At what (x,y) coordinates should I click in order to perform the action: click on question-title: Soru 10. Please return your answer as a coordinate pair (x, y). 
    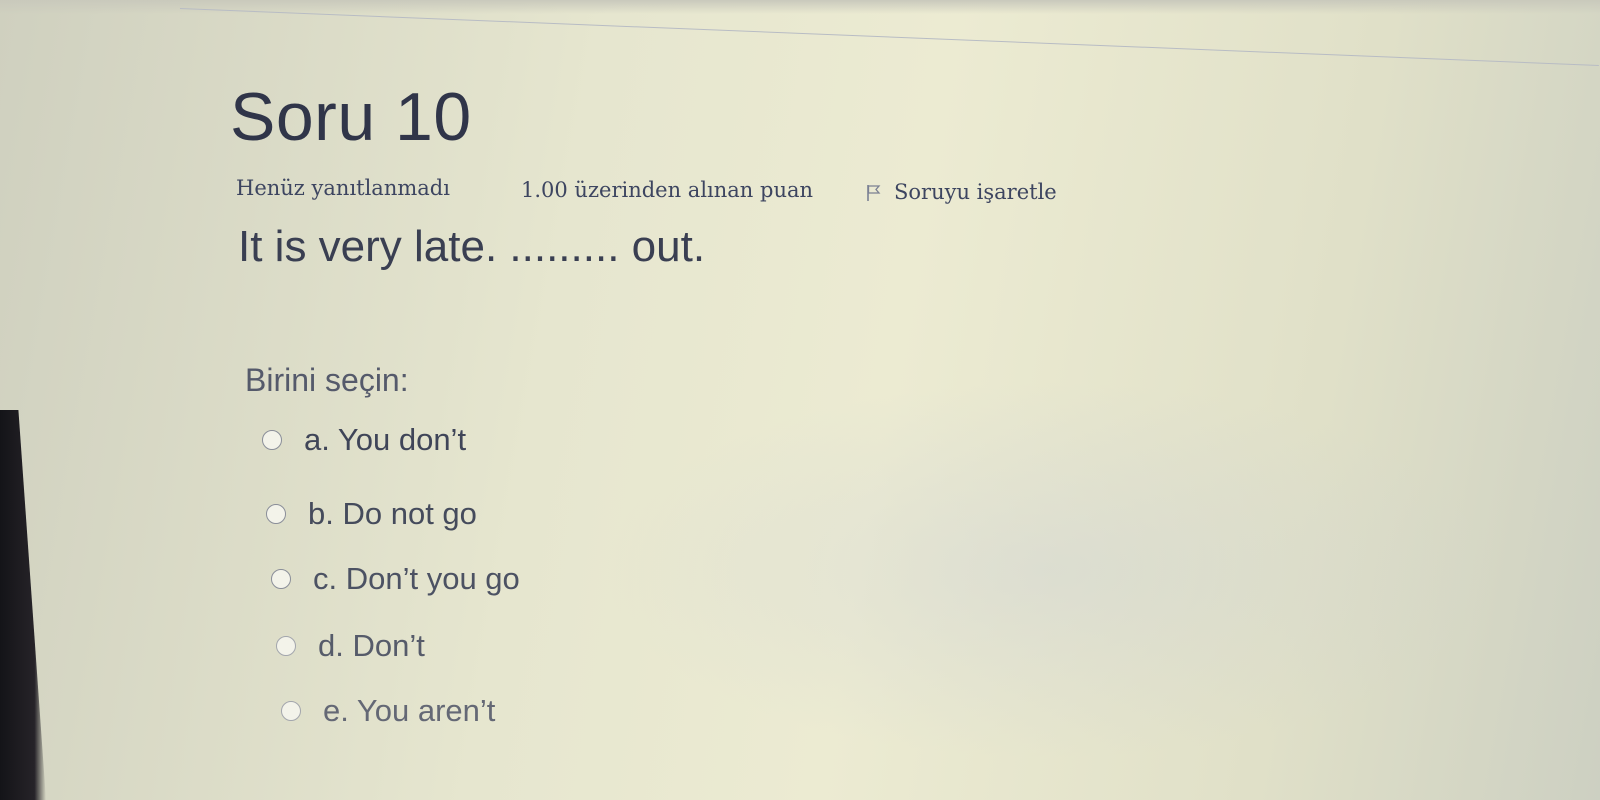
    Looking at the image, I should click on (351, 117).